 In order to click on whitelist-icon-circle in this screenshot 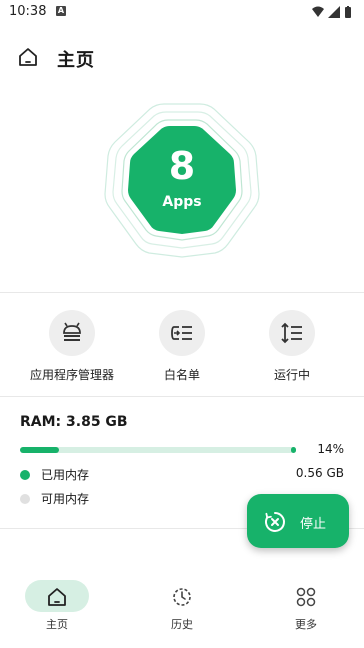, I will do `click(182, 333)`.